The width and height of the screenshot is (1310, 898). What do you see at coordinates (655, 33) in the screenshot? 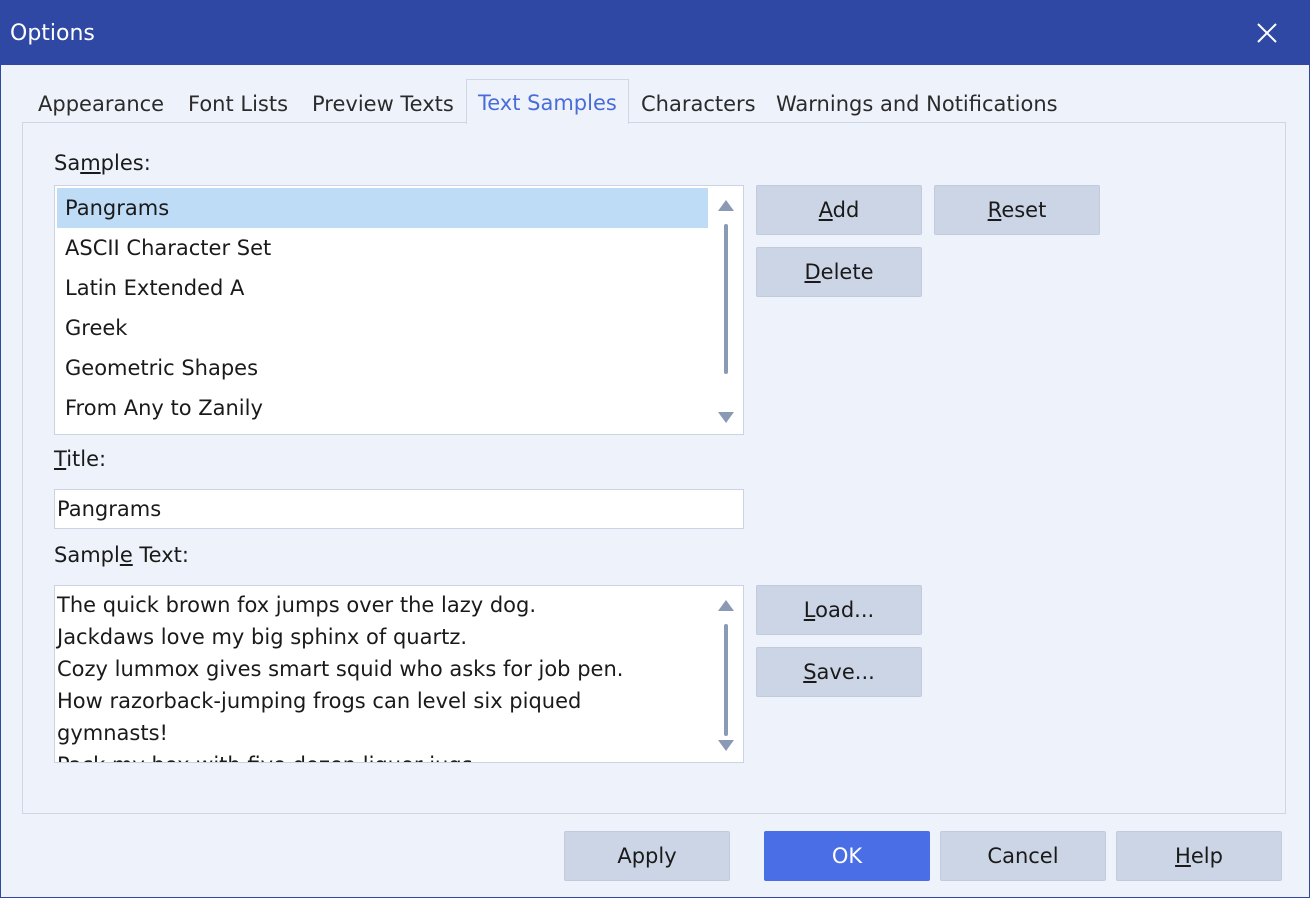
I see `title-bar: Options` at bounding box center [655, 33].